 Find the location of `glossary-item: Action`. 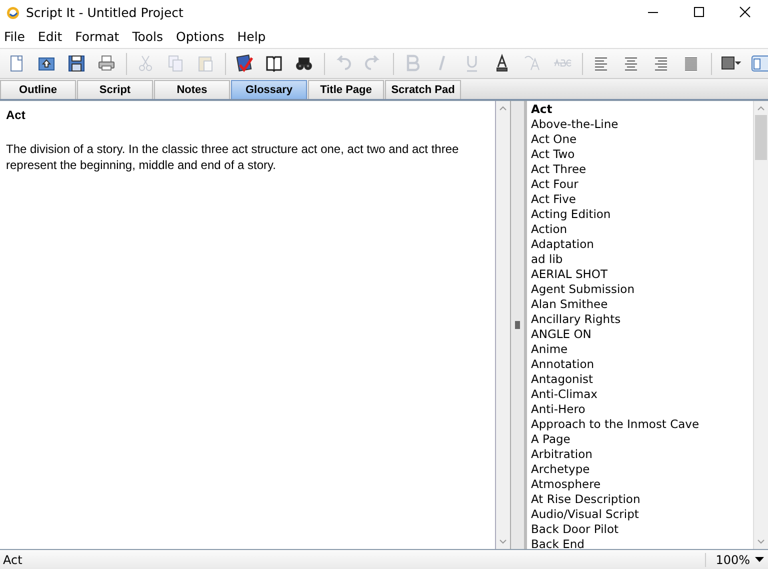

glossary-item: Action is located at coordinates (640, 229).